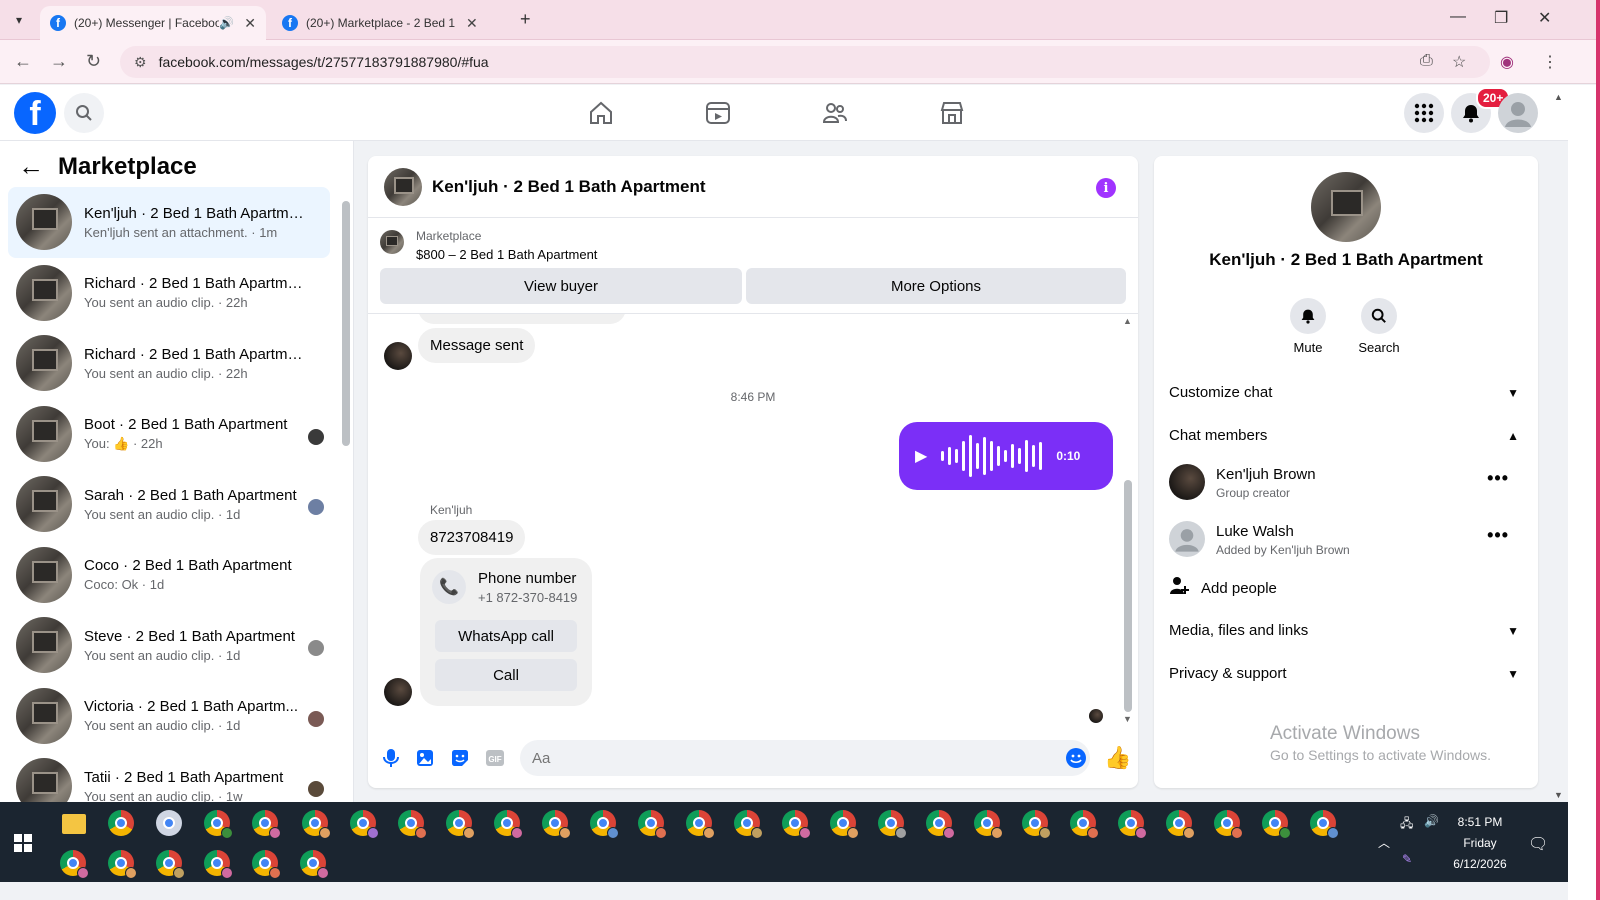 This screenshot has width=1600, height=900. Describe the element at coordinates (425, 758) in the screenshot. I see `photo-icon` at that location.